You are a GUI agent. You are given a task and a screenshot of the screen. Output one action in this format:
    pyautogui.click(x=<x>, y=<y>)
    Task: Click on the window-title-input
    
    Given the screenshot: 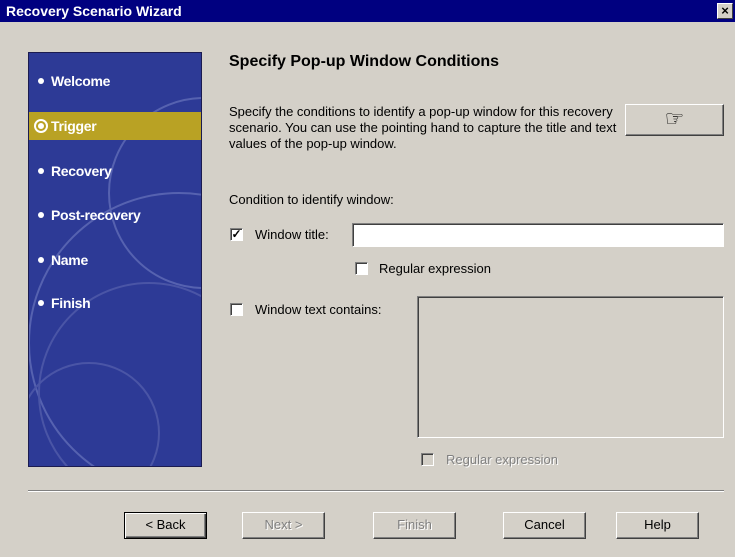 What is the action you would take?
    pyautogui.click(x=538, y=235)
    